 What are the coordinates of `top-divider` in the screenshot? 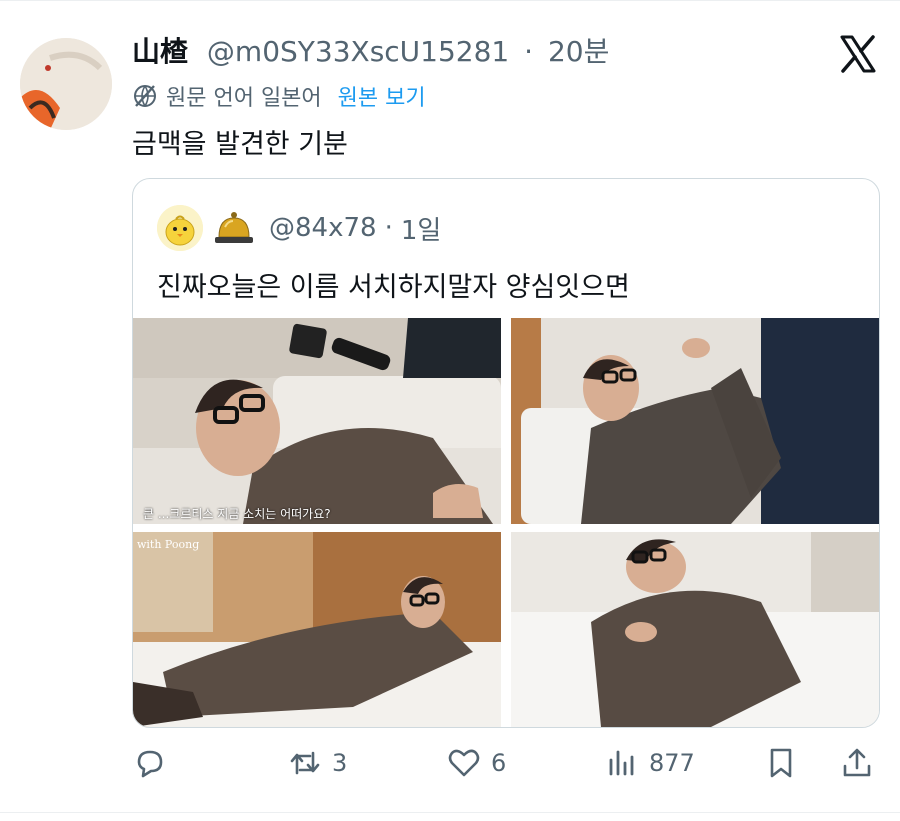 It's located at (450, 0).